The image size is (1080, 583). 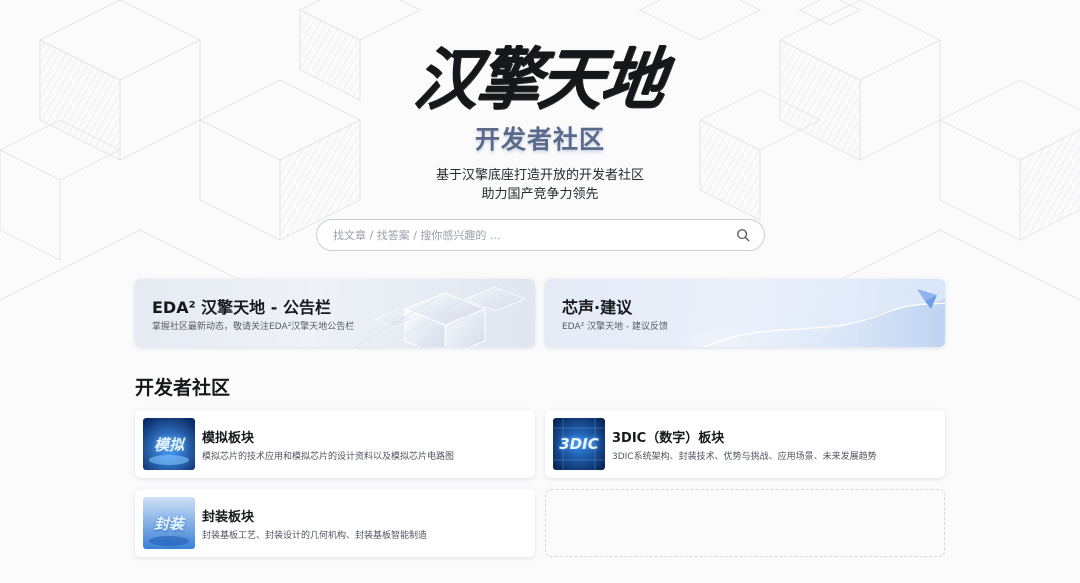 I want to click on thumbnail-label: 模拟, so click(x=168, y=444).